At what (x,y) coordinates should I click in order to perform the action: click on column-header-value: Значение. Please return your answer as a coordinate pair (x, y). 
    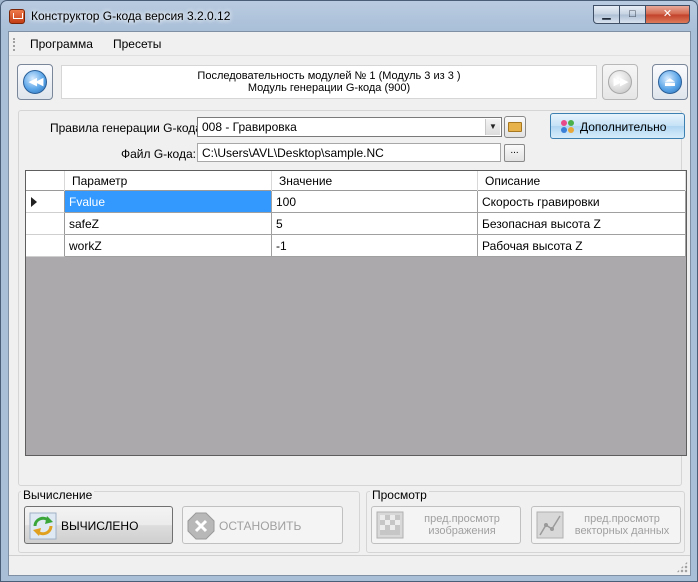
    Looking at the image, I should click on (375, 181).